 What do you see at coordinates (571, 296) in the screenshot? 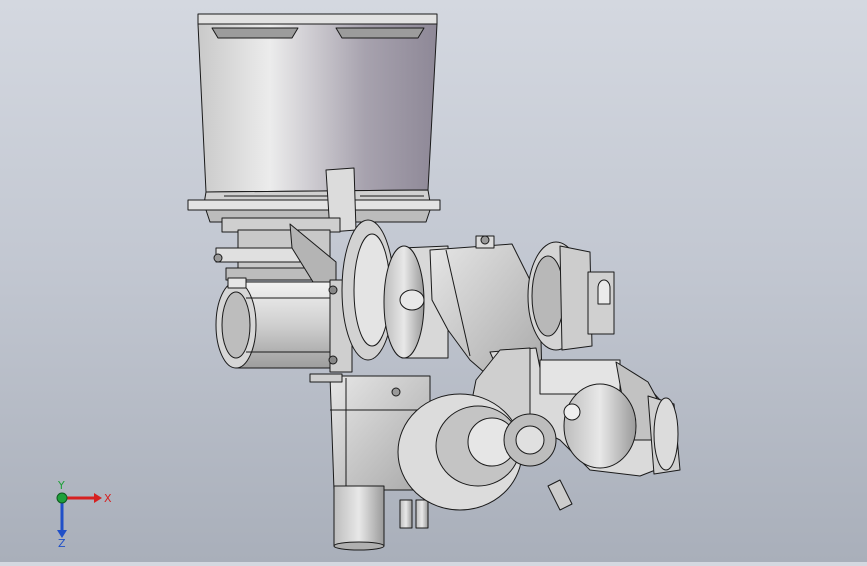
I see `right-flange-motor` at bounding box center [571, 296].